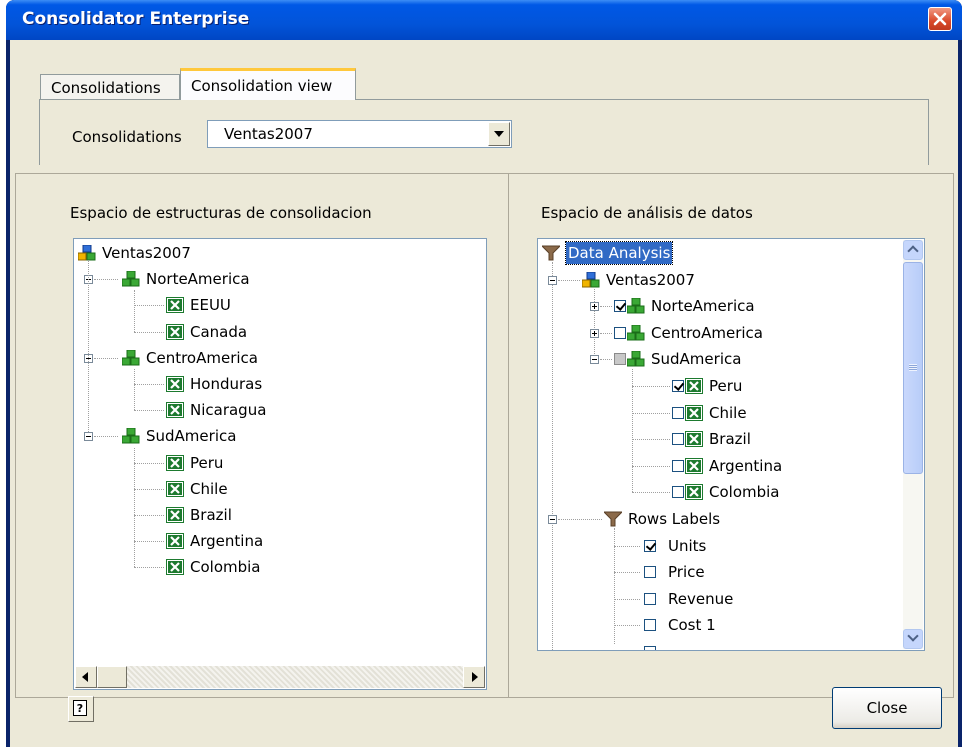 Image resolution: width=967 pixels, height=747 pixels. Describe the element at coordinates (127, 137) in the screenshot. I see `consolidations-label: Consolidations` at that location.